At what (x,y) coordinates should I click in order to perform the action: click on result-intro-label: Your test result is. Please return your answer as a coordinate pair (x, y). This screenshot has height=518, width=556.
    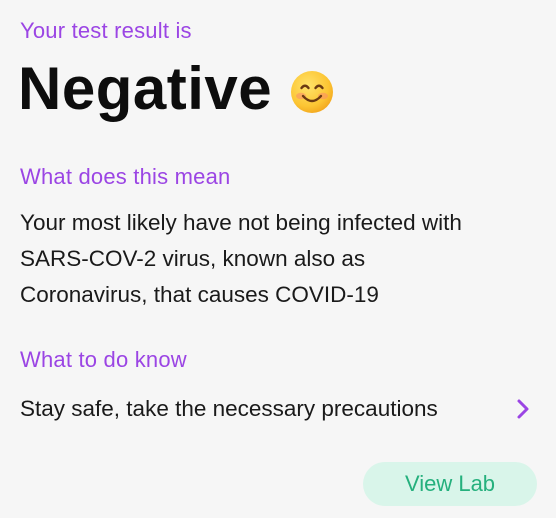
    Looking at the image, I should click on (106, 30).